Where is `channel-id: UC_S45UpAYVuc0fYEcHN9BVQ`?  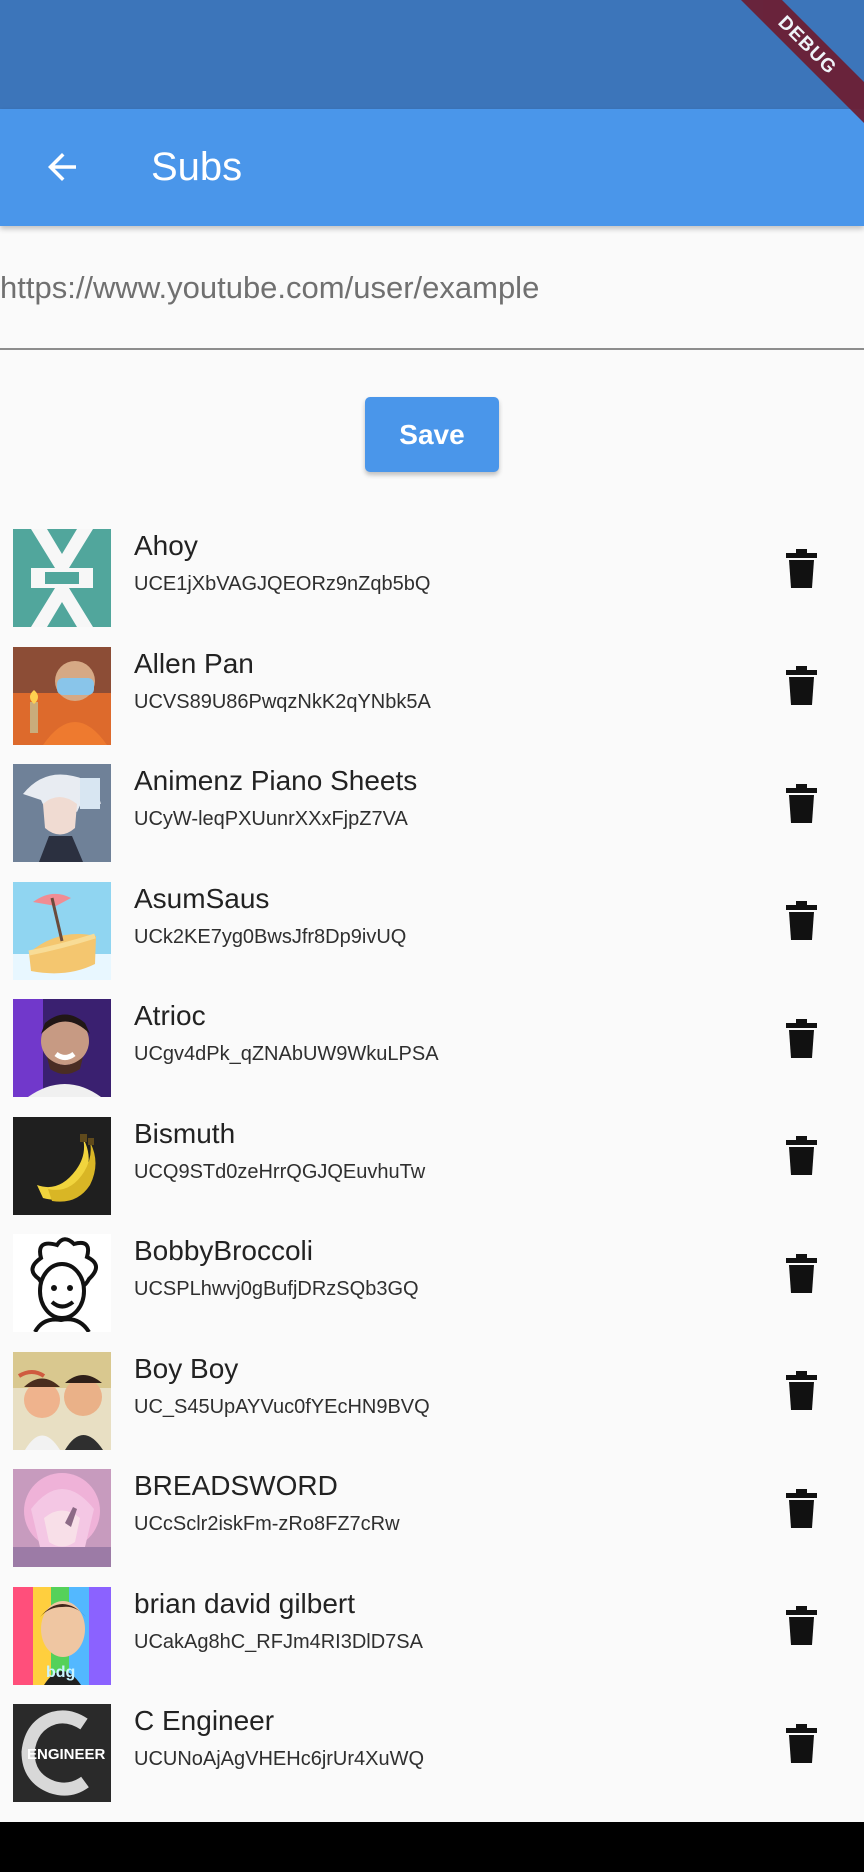
channel-id: UC_S45UpAYVuc0fYEcHN9BVQ is located at coordinates (282, 1406).